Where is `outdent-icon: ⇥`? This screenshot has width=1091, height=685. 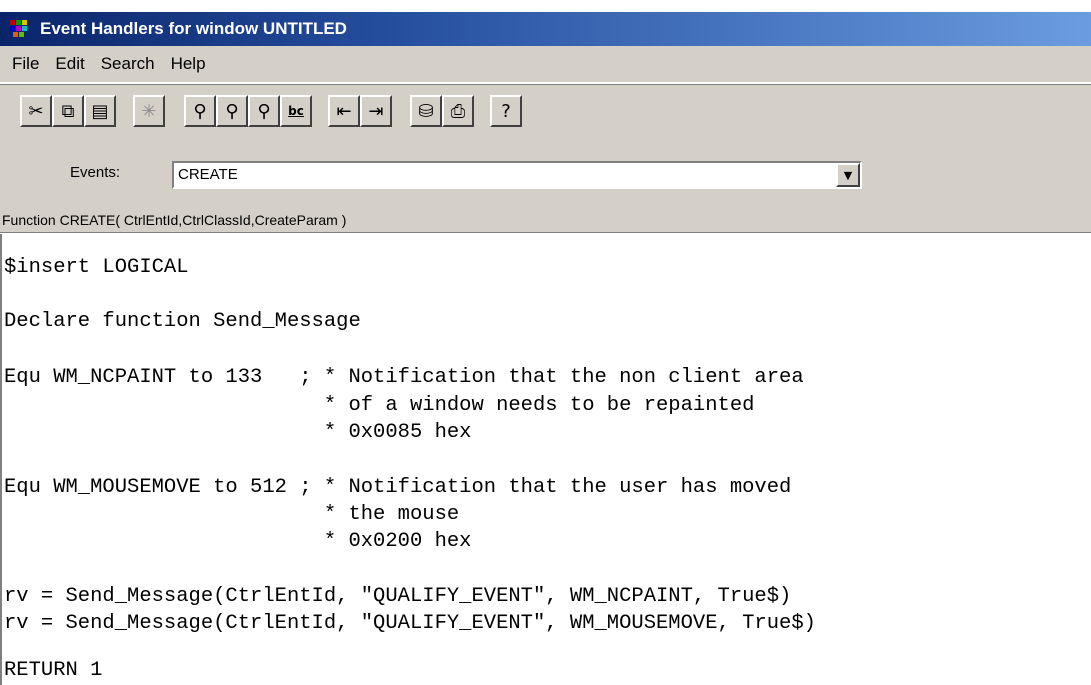
outdent-icon: ⇥ is located at coordinates (376, 111).